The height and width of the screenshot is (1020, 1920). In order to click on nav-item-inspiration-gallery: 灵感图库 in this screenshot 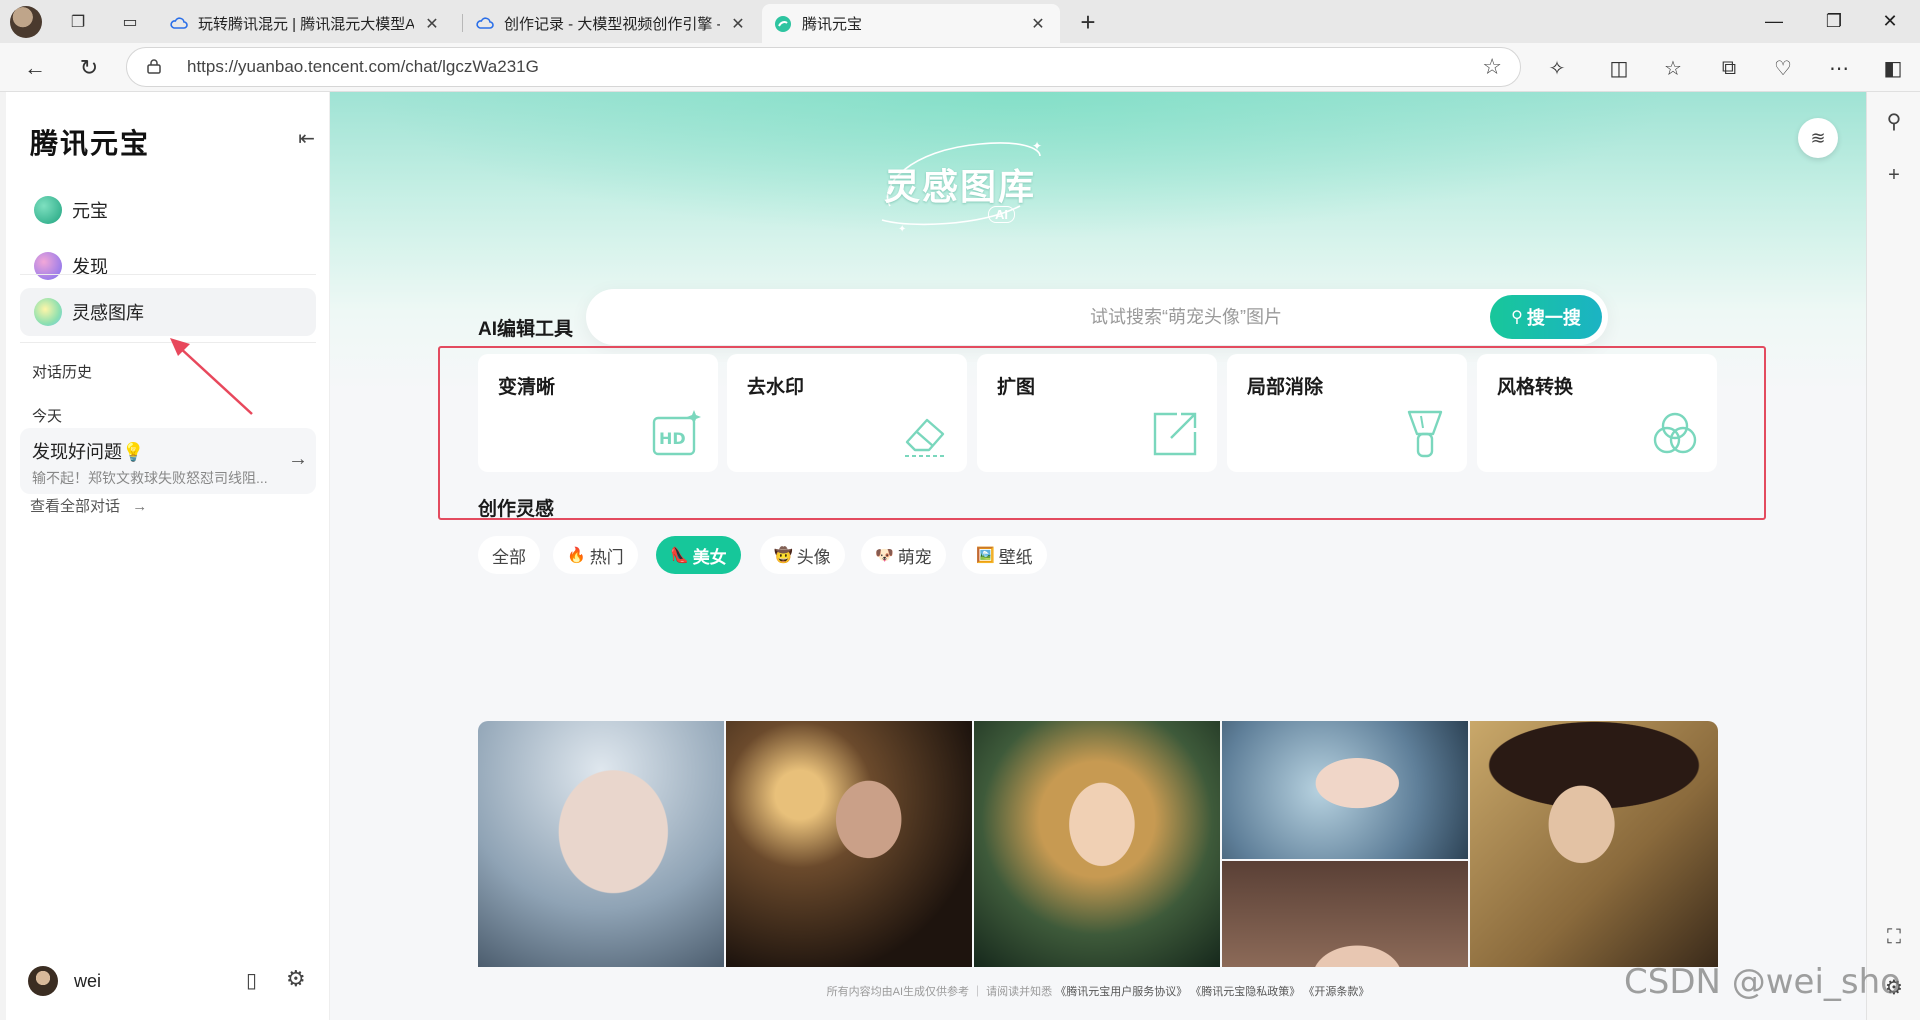, I will do `click(168, 312)`.